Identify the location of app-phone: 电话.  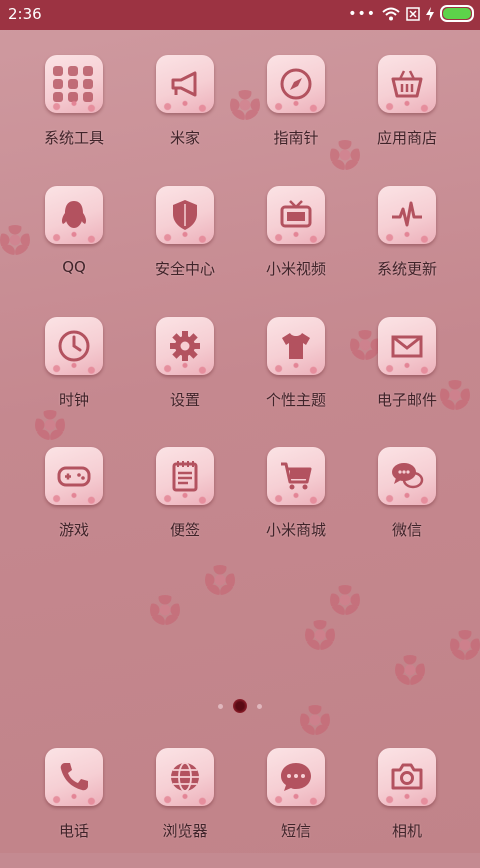
(74, 808).